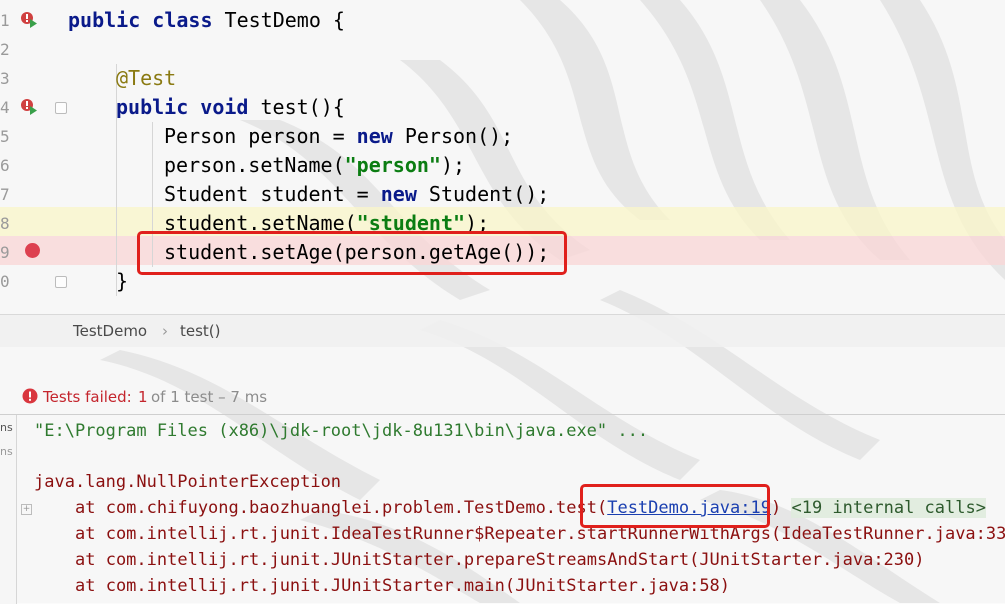 Image resolution: width=1005 pixels, height=604 pixels. Describe the element at coordinates (30, 396) in the screenshot. I see `error-icon` at that location.